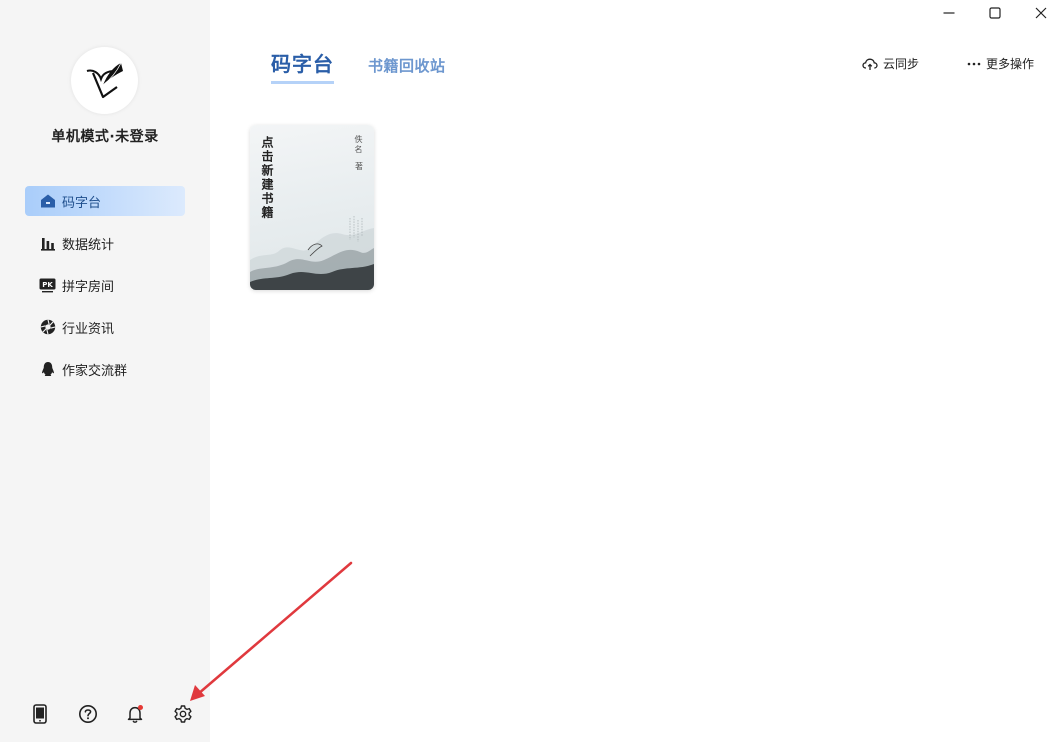 The image size is (1064, 742). Describe the element at coordinates (88, 714) in the screenshot. I see `help-icon` at that location.